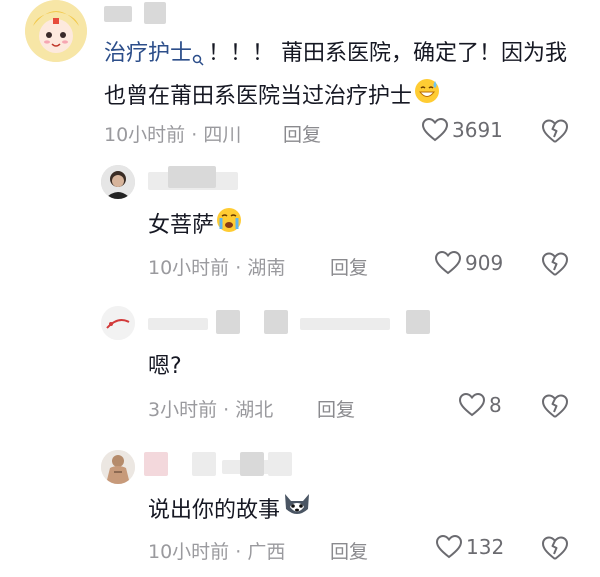  Describe the element at coordinates (229, 226) in the screenshot. I see `crying-icon` at that location.